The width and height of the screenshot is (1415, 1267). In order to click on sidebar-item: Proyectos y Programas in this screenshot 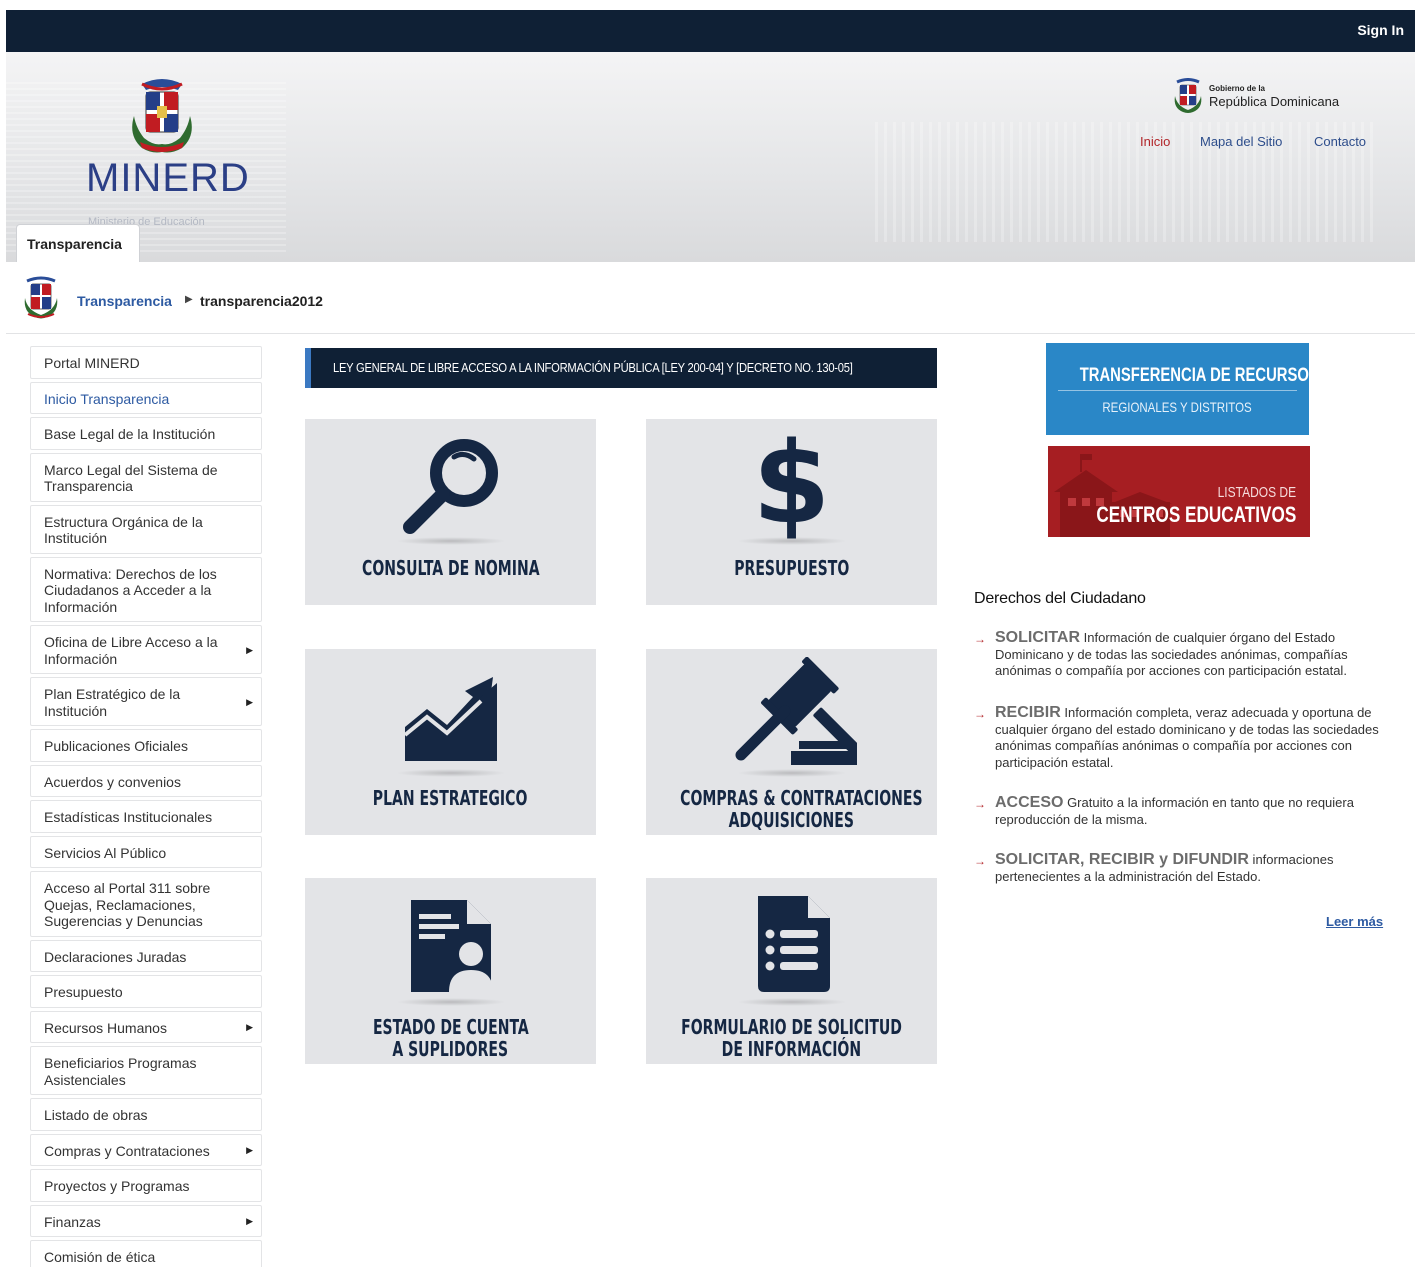, I will do `click(146, 1185)`.